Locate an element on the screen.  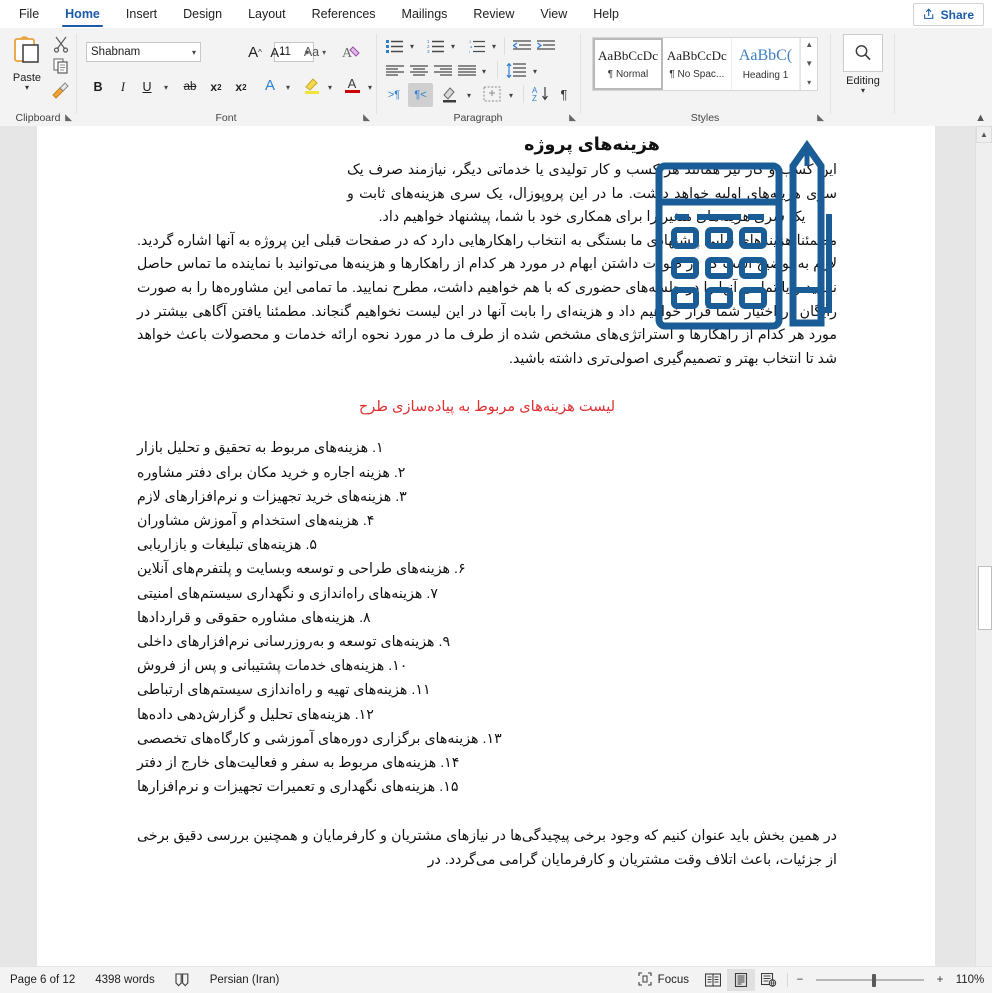
gallery-scroll-down-icon: ▼ is located at coordinates (809, 64).